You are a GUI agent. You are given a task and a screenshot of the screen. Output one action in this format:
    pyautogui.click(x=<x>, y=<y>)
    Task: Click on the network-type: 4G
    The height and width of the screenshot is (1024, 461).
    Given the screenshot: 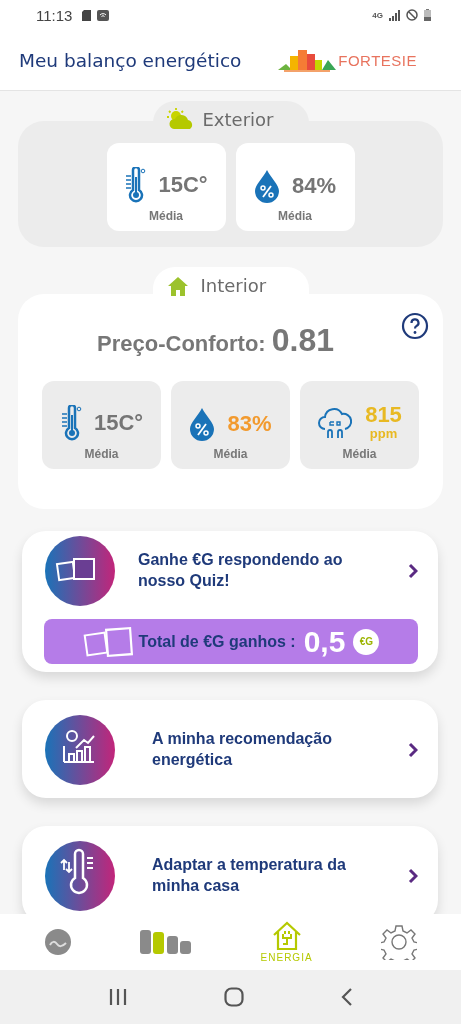 What is the action you would take?
    pyautogui.click(x=377, y=15)
    